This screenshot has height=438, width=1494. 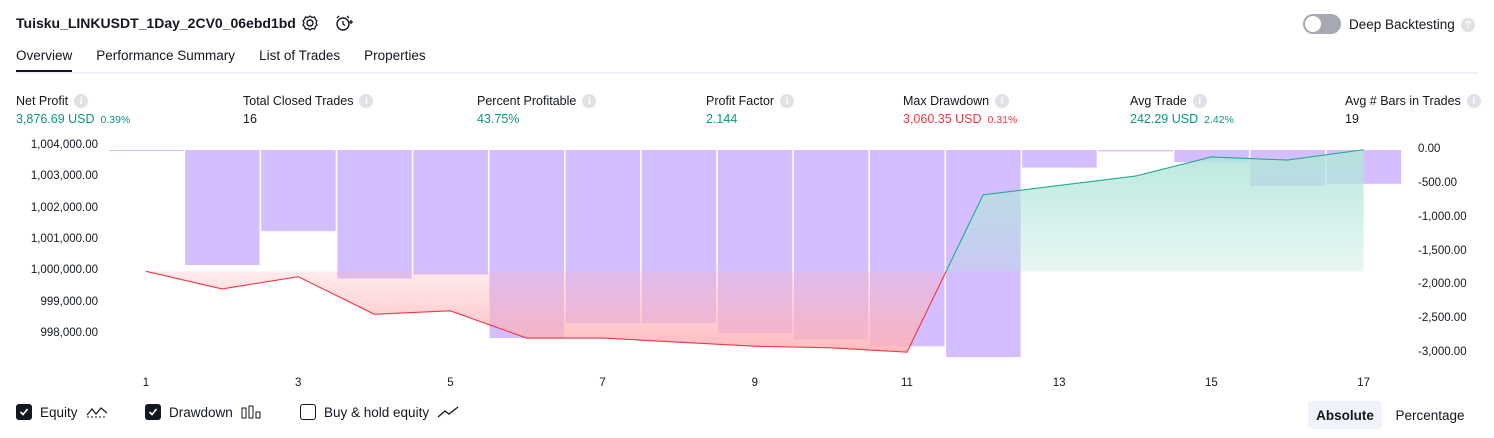 What do you see at coordinates (1442, 250) in the screenshot?
I see `right-axis-tick: -1,500.00` at bounding box center [1442, 250].